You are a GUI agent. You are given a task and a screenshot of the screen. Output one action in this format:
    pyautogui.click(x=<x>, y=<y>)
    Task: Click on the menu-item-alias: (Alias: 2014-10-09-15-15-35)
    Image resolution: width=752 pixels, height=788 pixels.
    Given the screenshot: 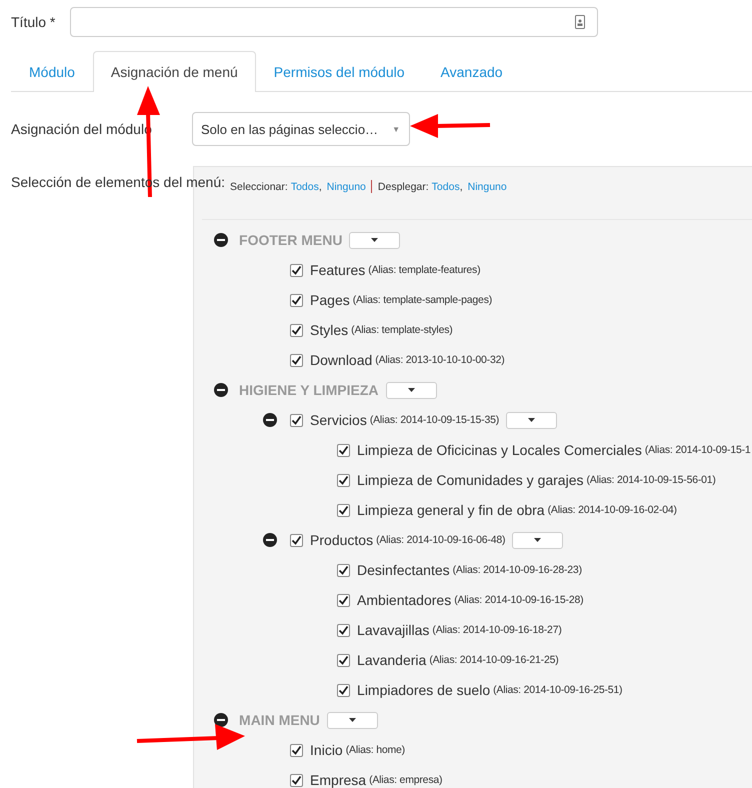 What is the action you would take?
    pyautogui.click(x=435, y=420)
    